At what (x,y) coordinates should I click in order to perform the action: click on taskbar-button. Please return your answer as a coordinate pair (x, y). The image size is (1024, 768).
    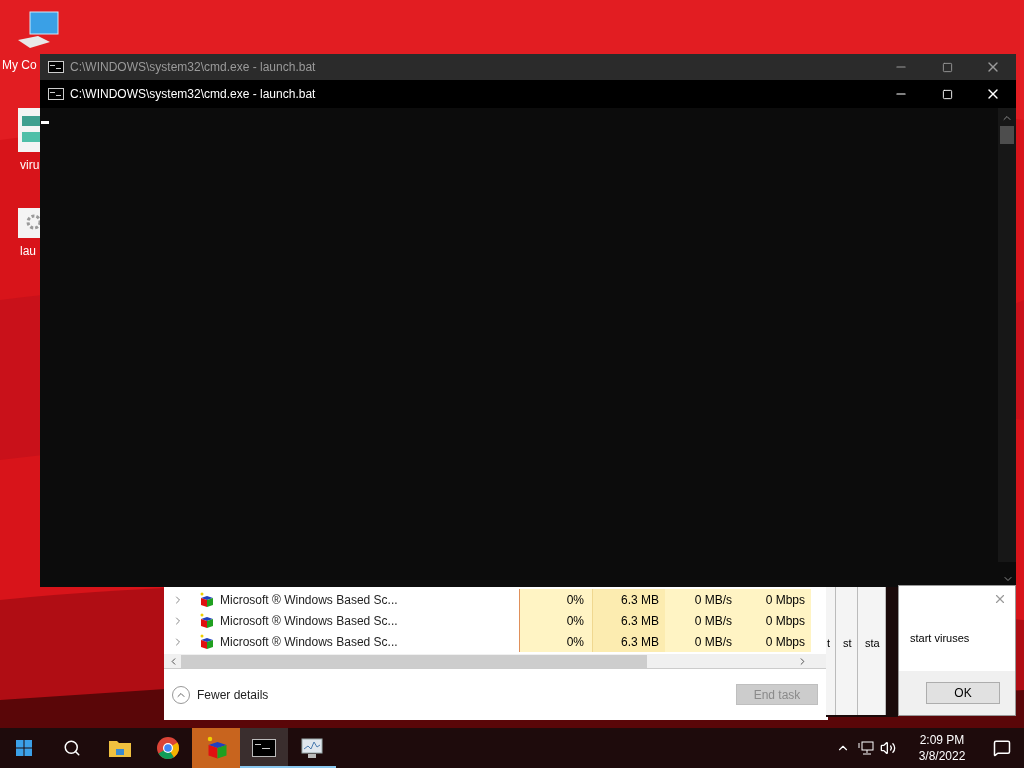
    Looking at the image, I should click on (264, 748).